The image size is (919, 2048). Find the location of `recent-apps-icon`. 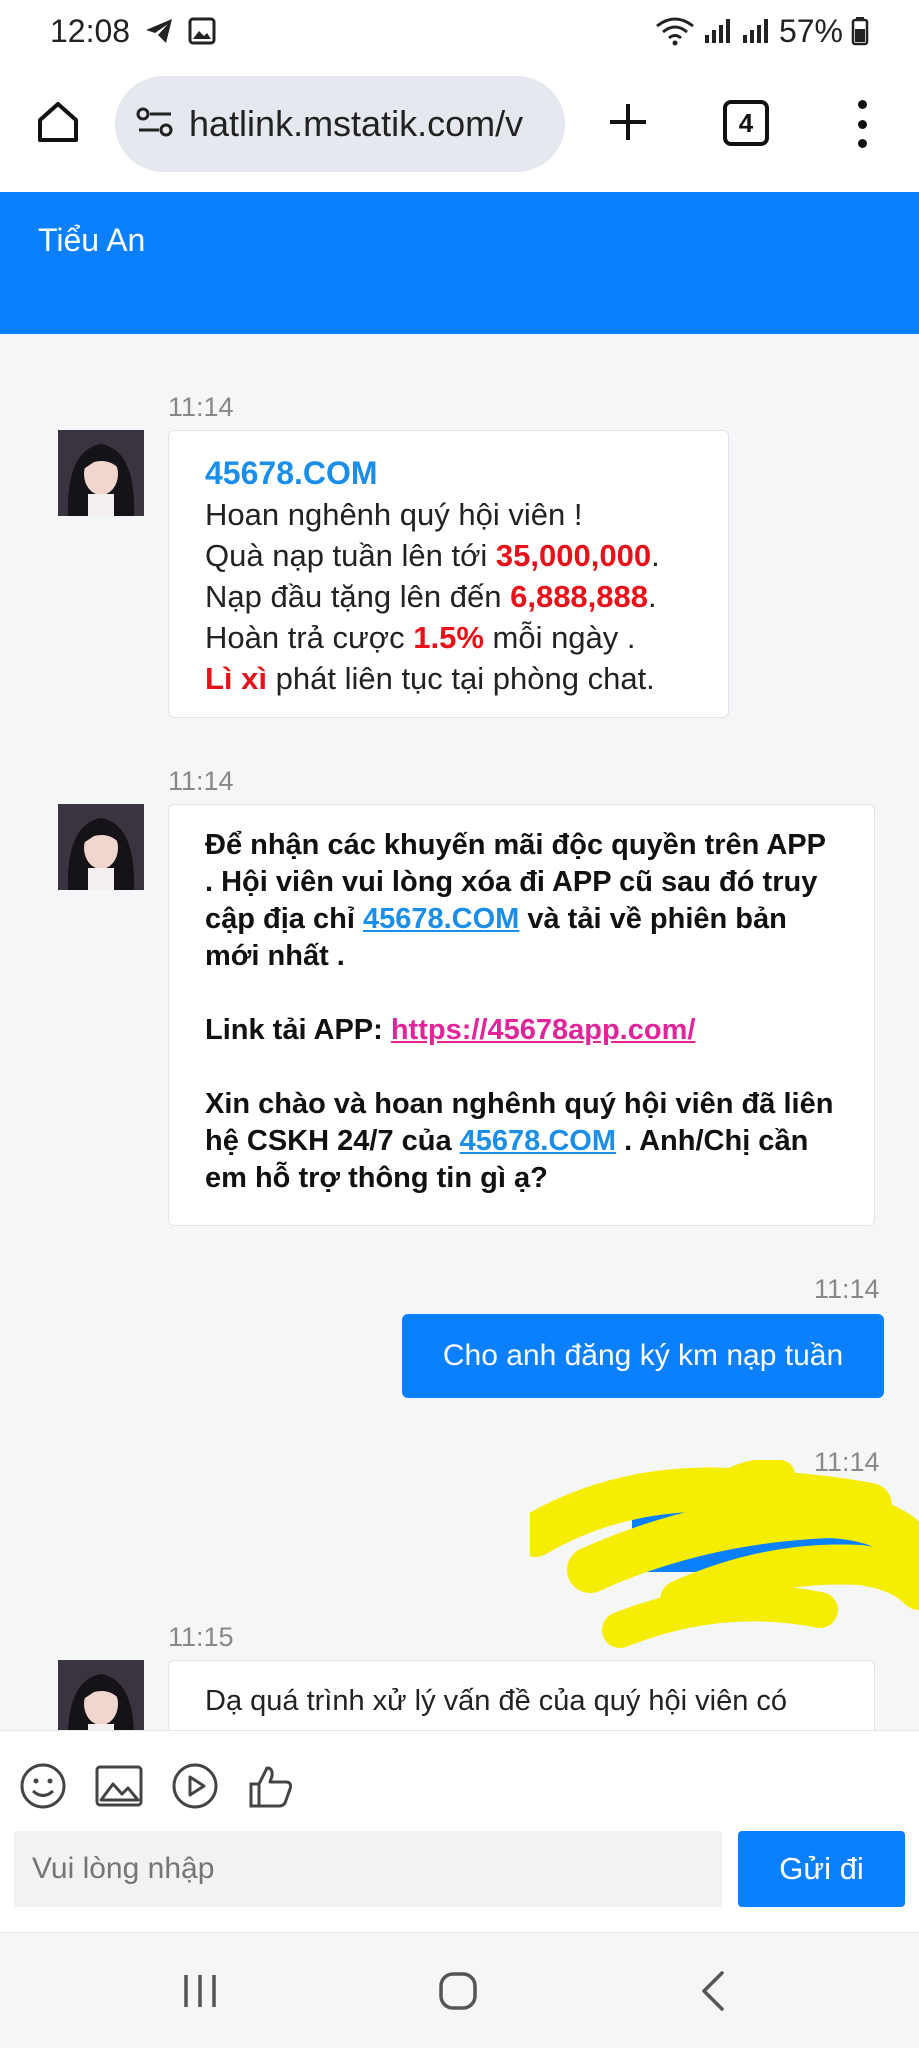

recent-apps-icon is located at coordinates (200, 1991).